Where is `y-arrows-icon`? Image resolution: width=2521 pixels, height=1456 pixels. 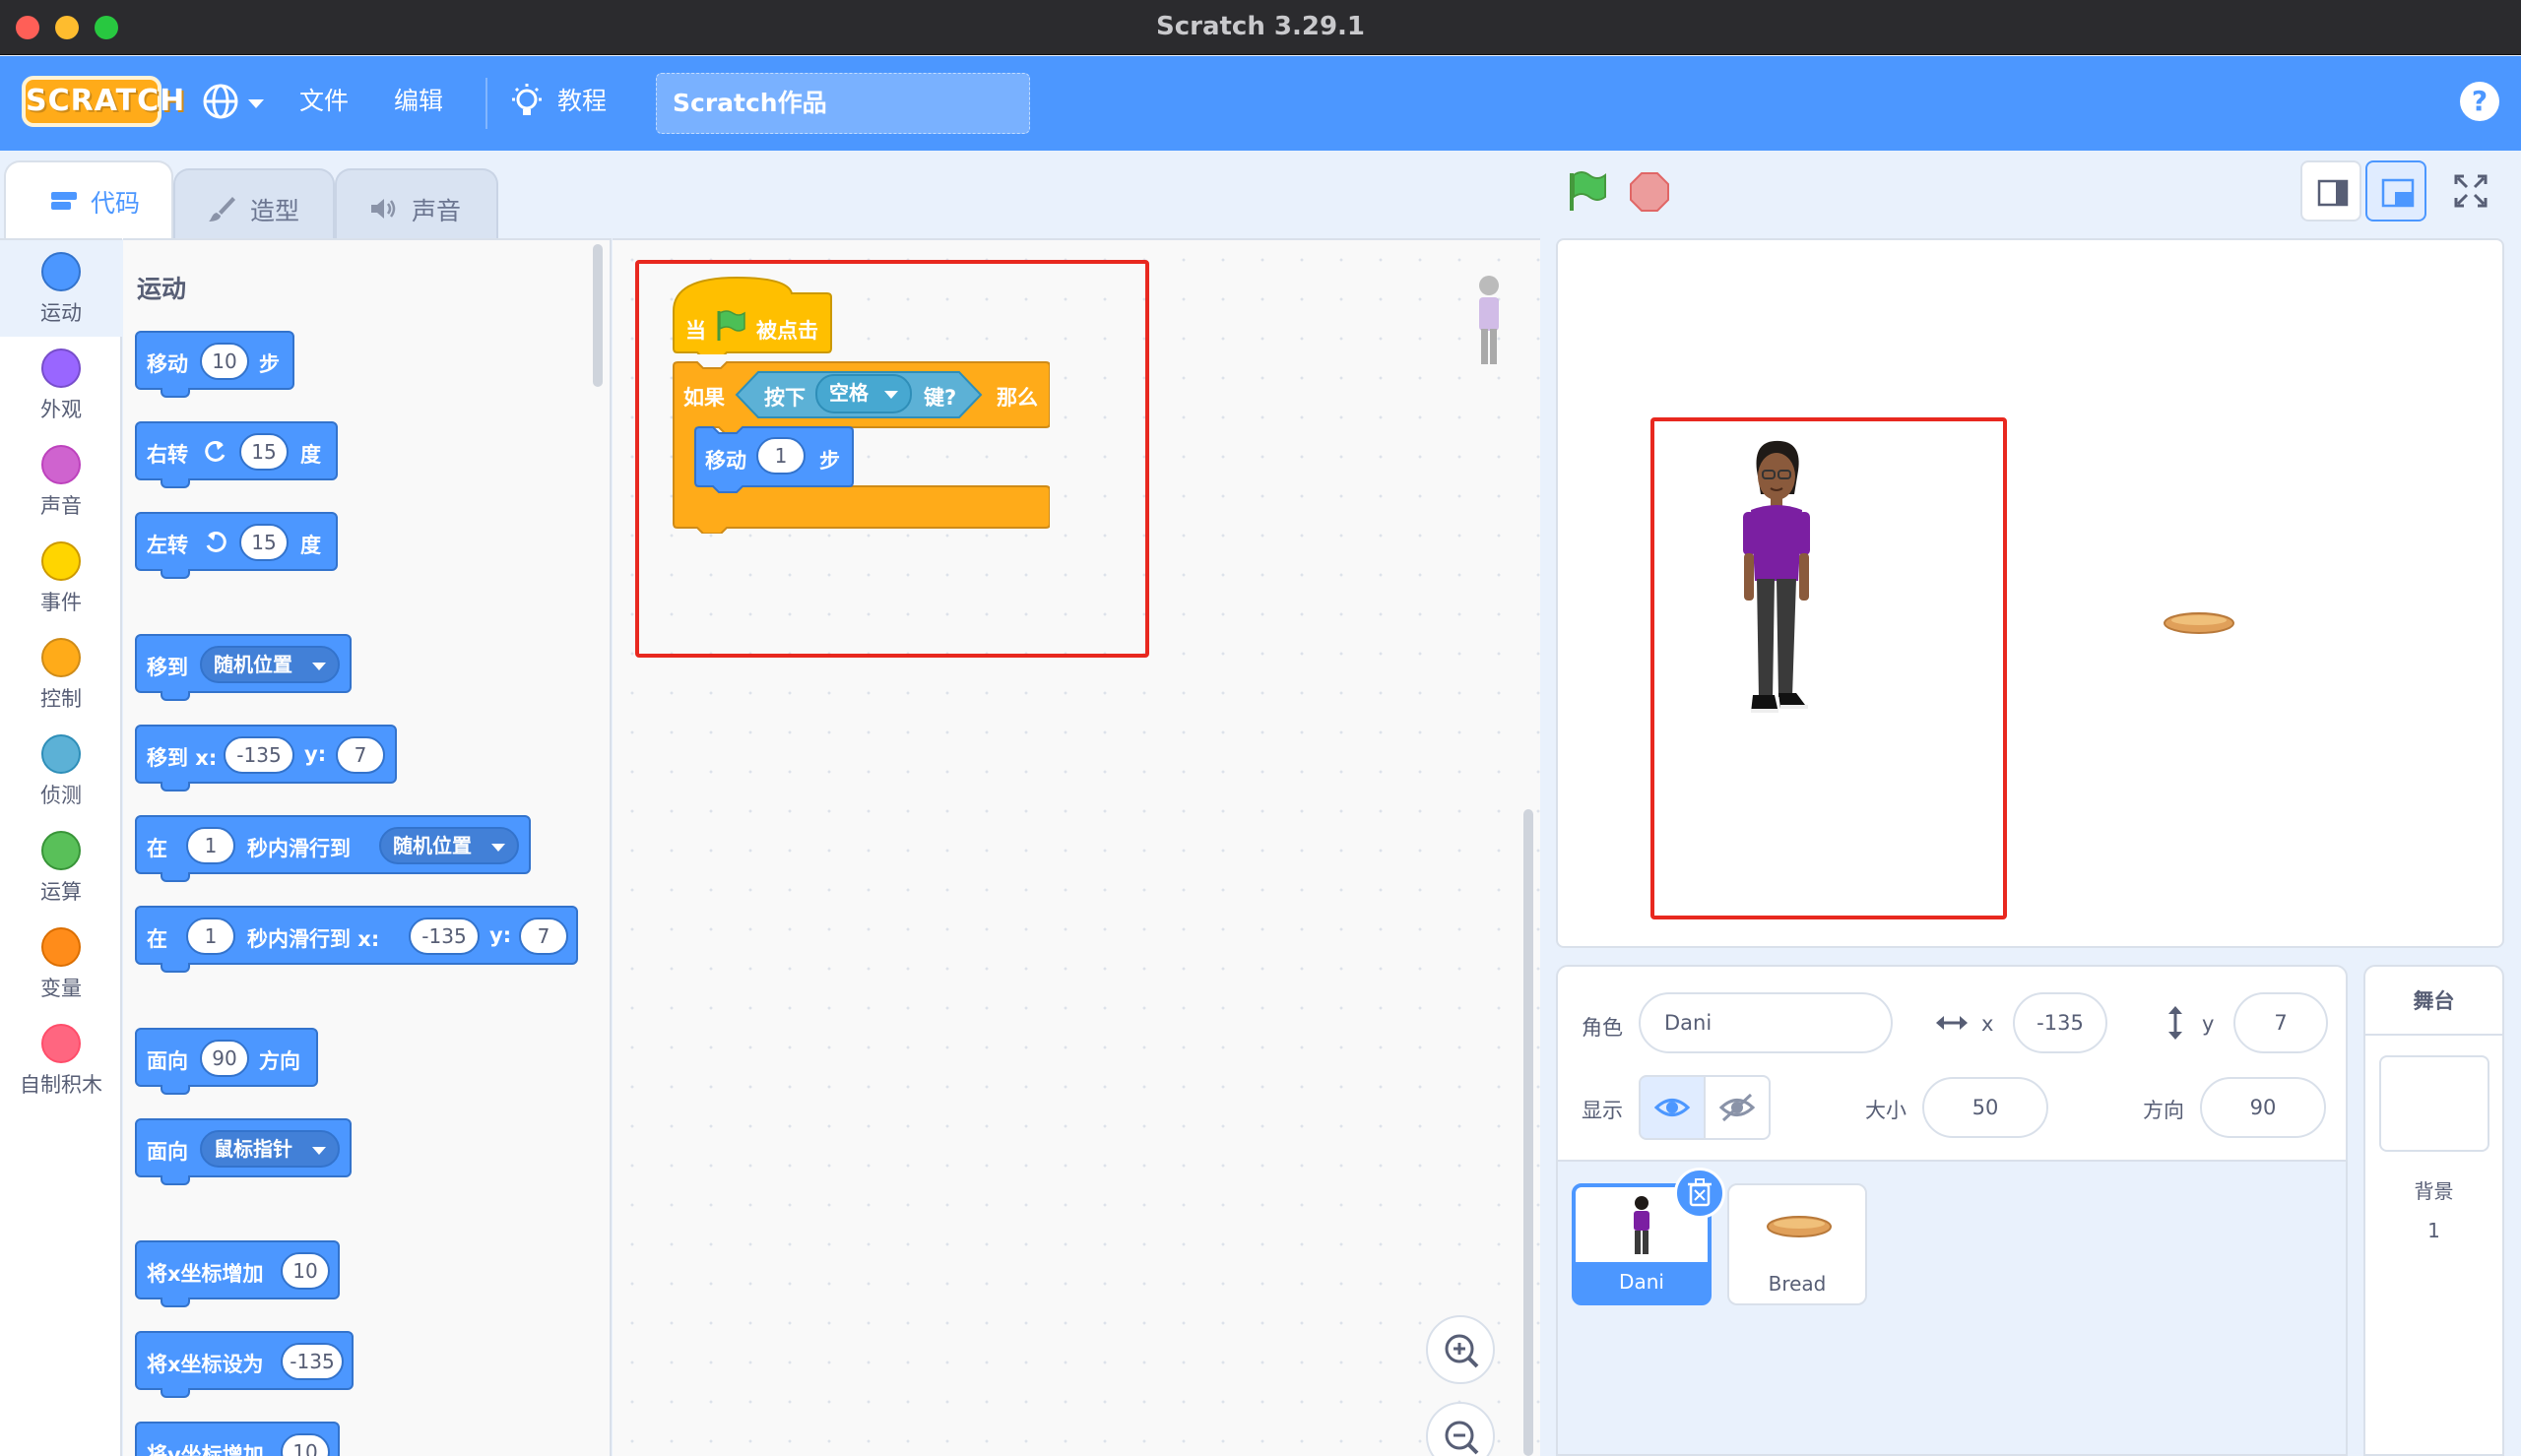 y-arrows-icon is located at coordinates (2175, 1023).